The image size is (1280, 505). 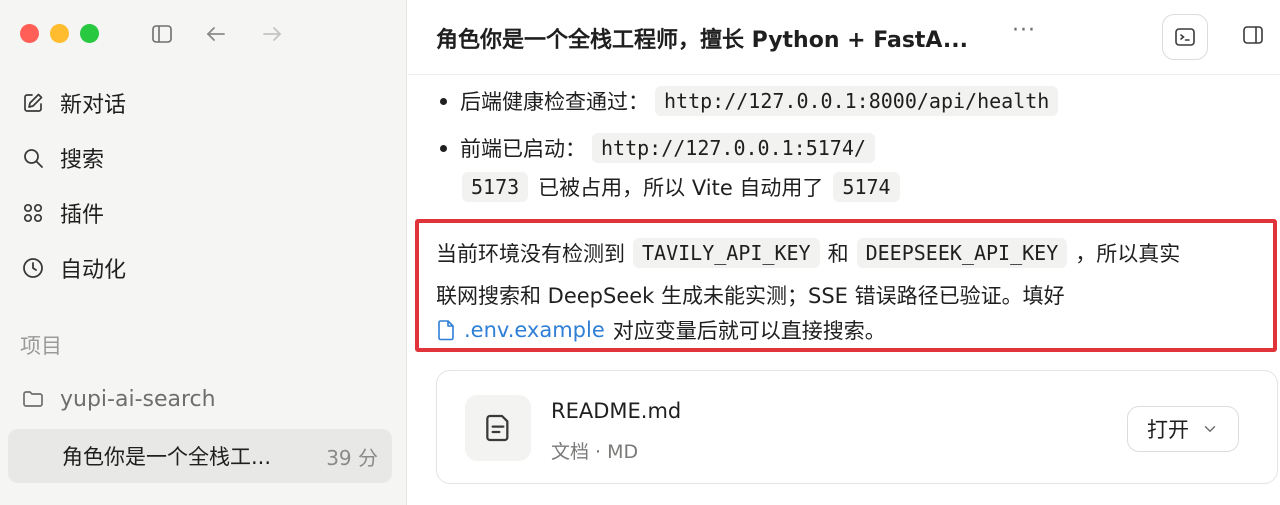 I want to click on forward-arrow-icon, so click(x=272, y=34).